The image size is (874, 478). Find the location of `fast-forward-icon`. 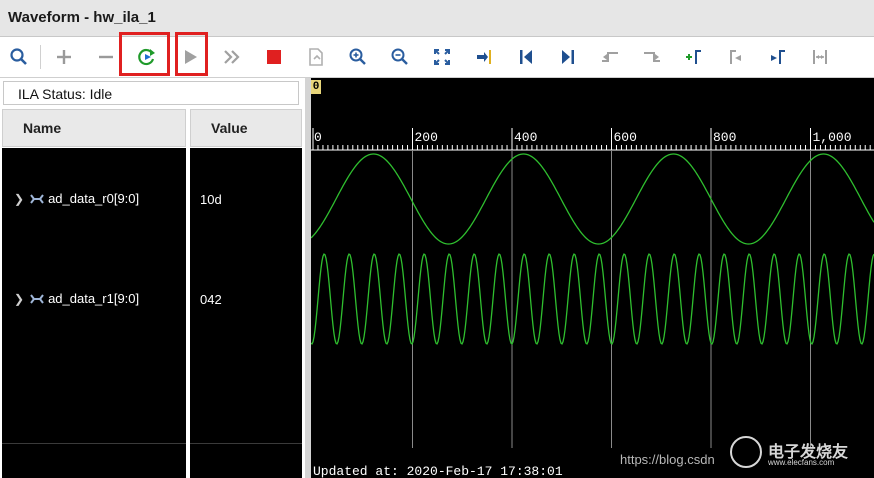

fast-forward-icon is located at coordinates (232, 57).